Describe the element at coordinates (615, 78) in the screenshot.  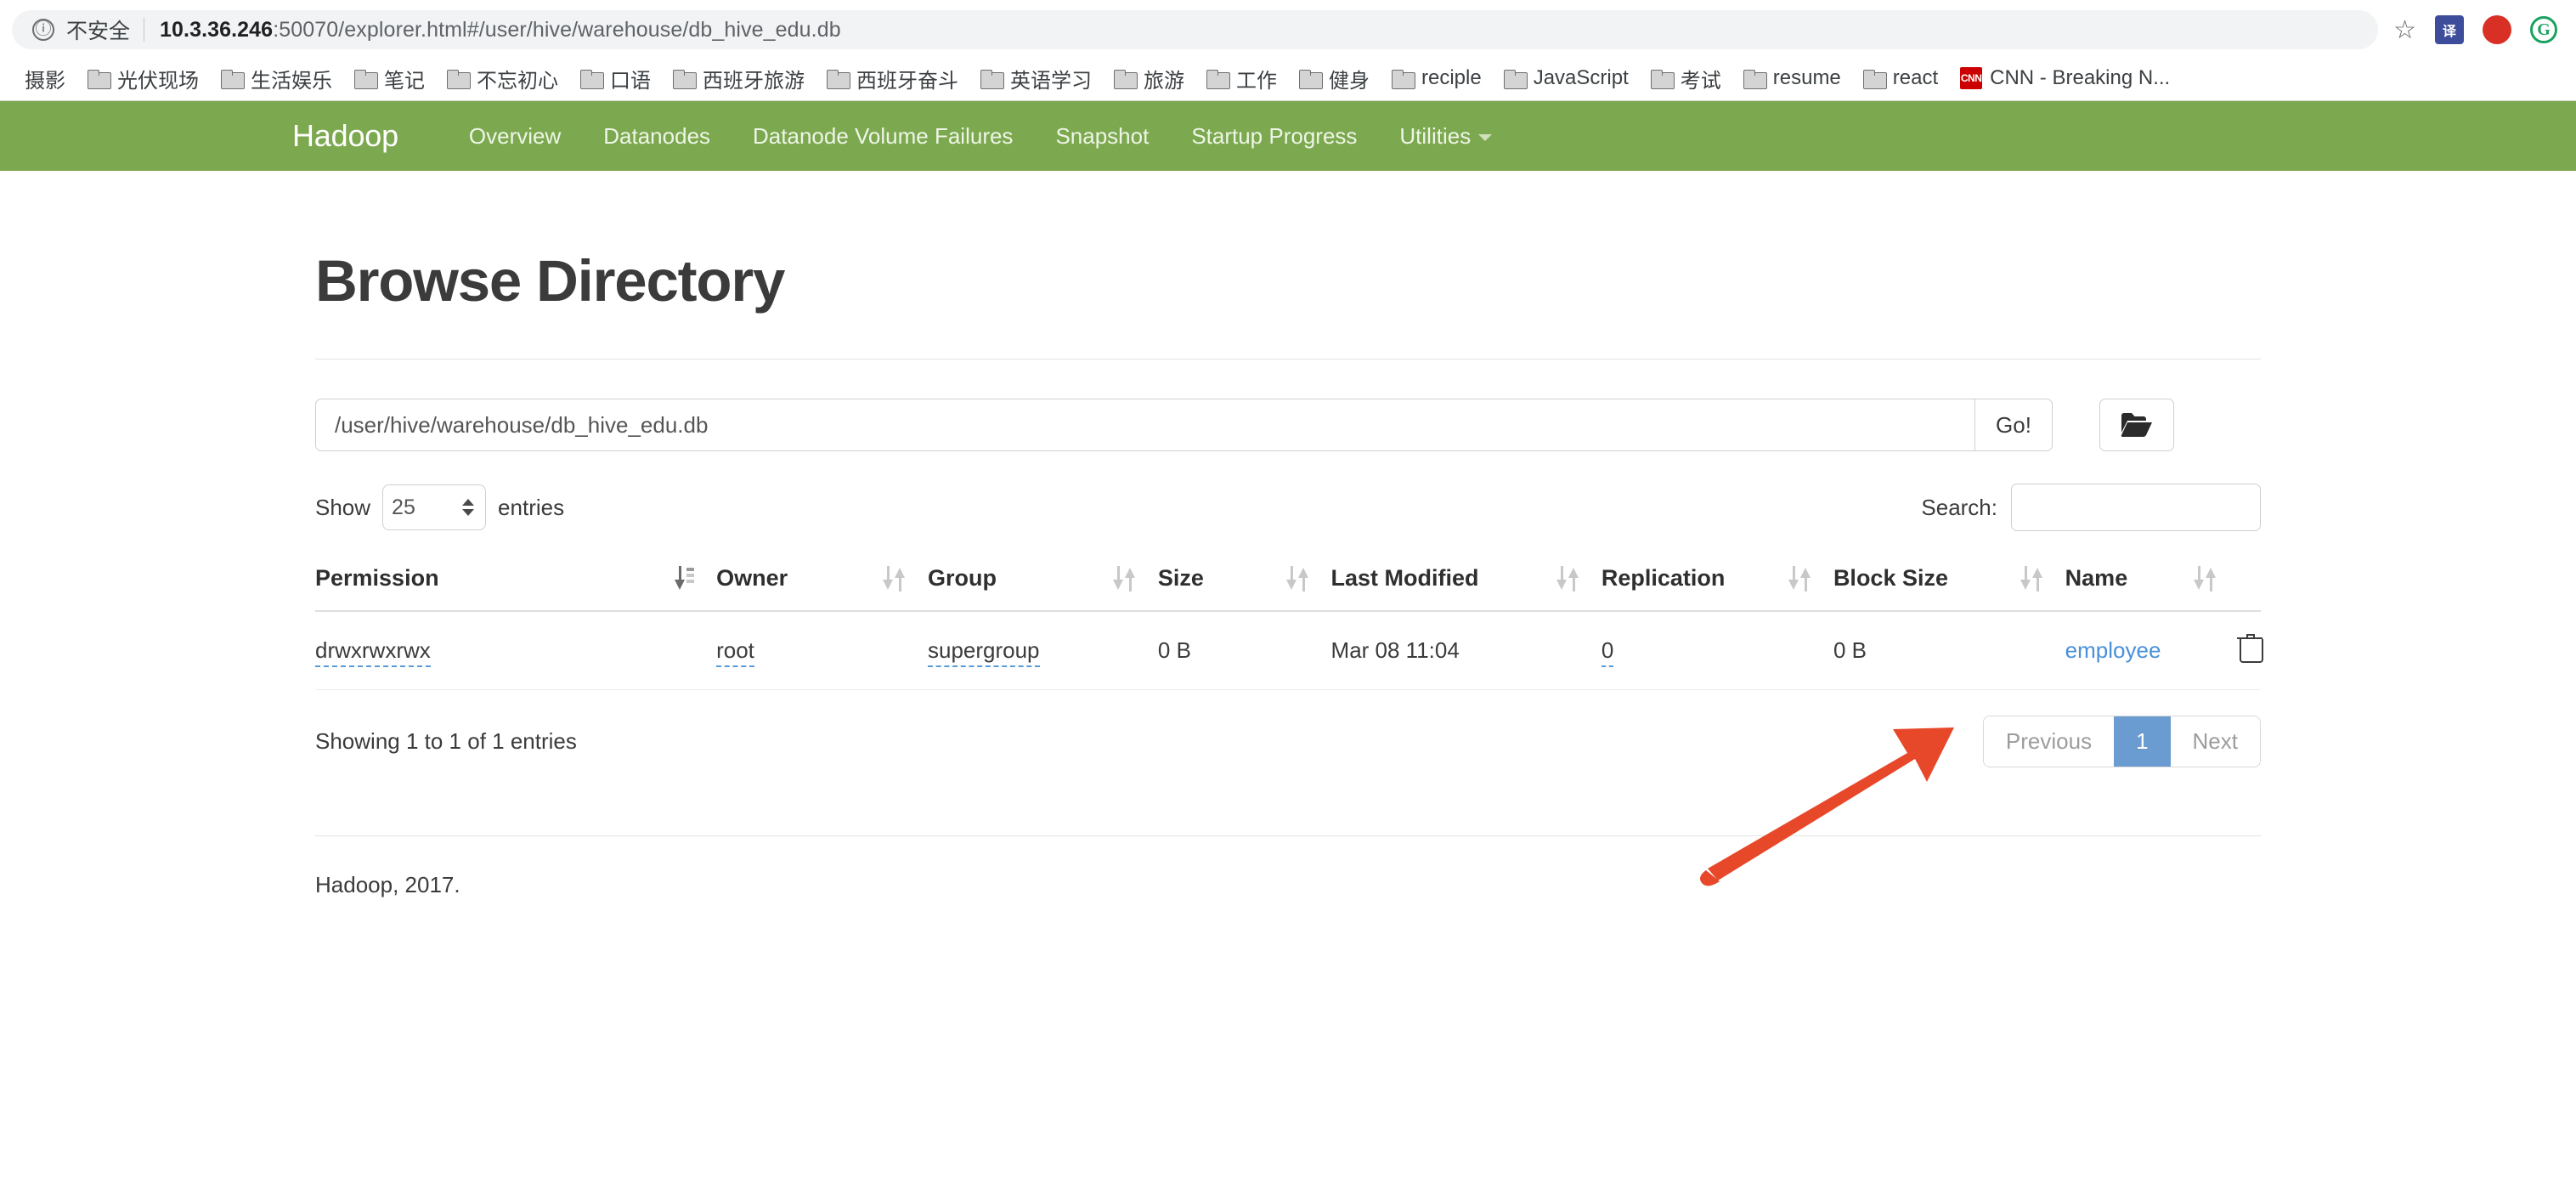
I see `bookmark-item: 口语` at that location.